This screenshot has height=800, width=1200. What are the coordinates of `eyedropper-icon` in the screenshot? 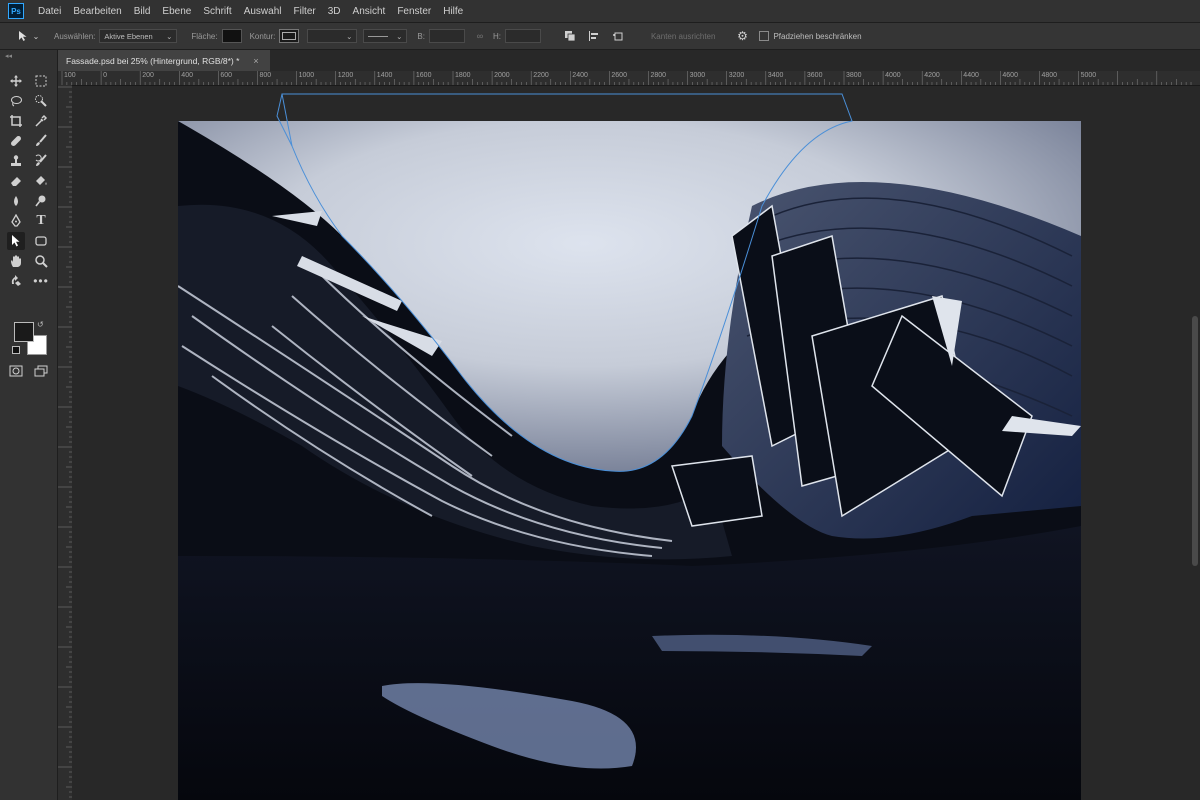 It's located at (41, 121).